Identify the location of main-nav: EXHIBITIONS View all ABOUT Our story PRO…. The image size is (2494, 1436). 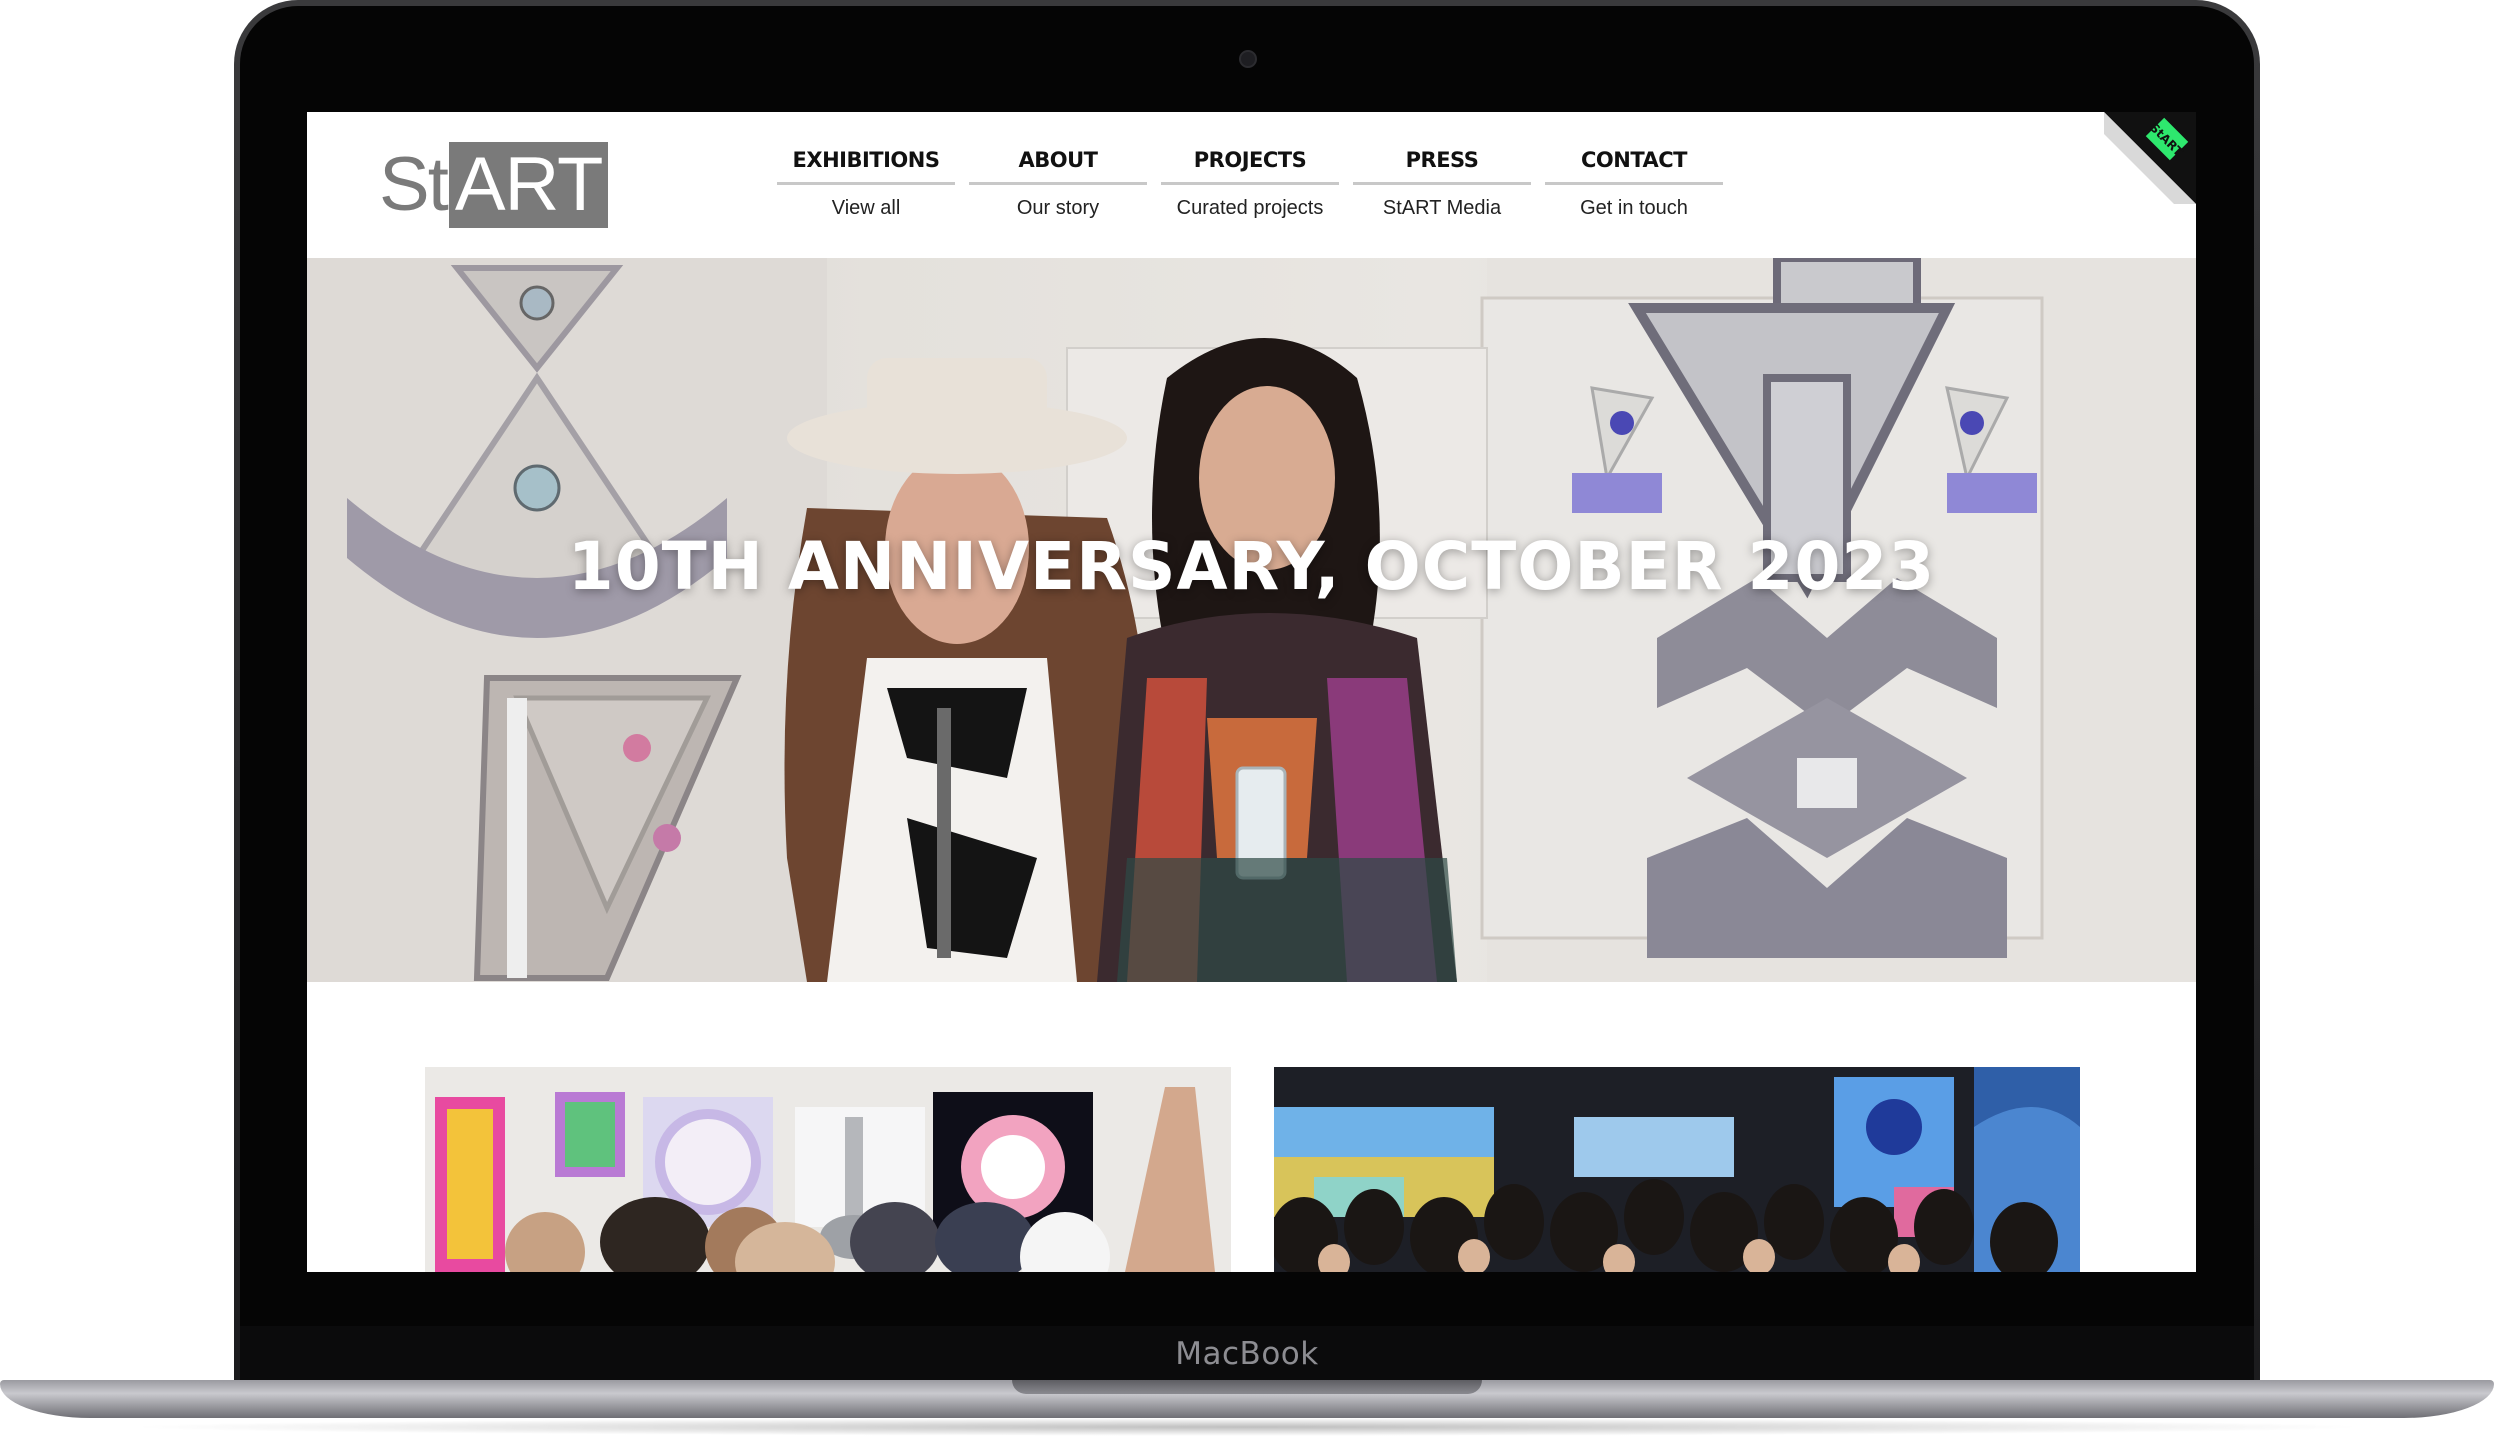
(1250, 184).